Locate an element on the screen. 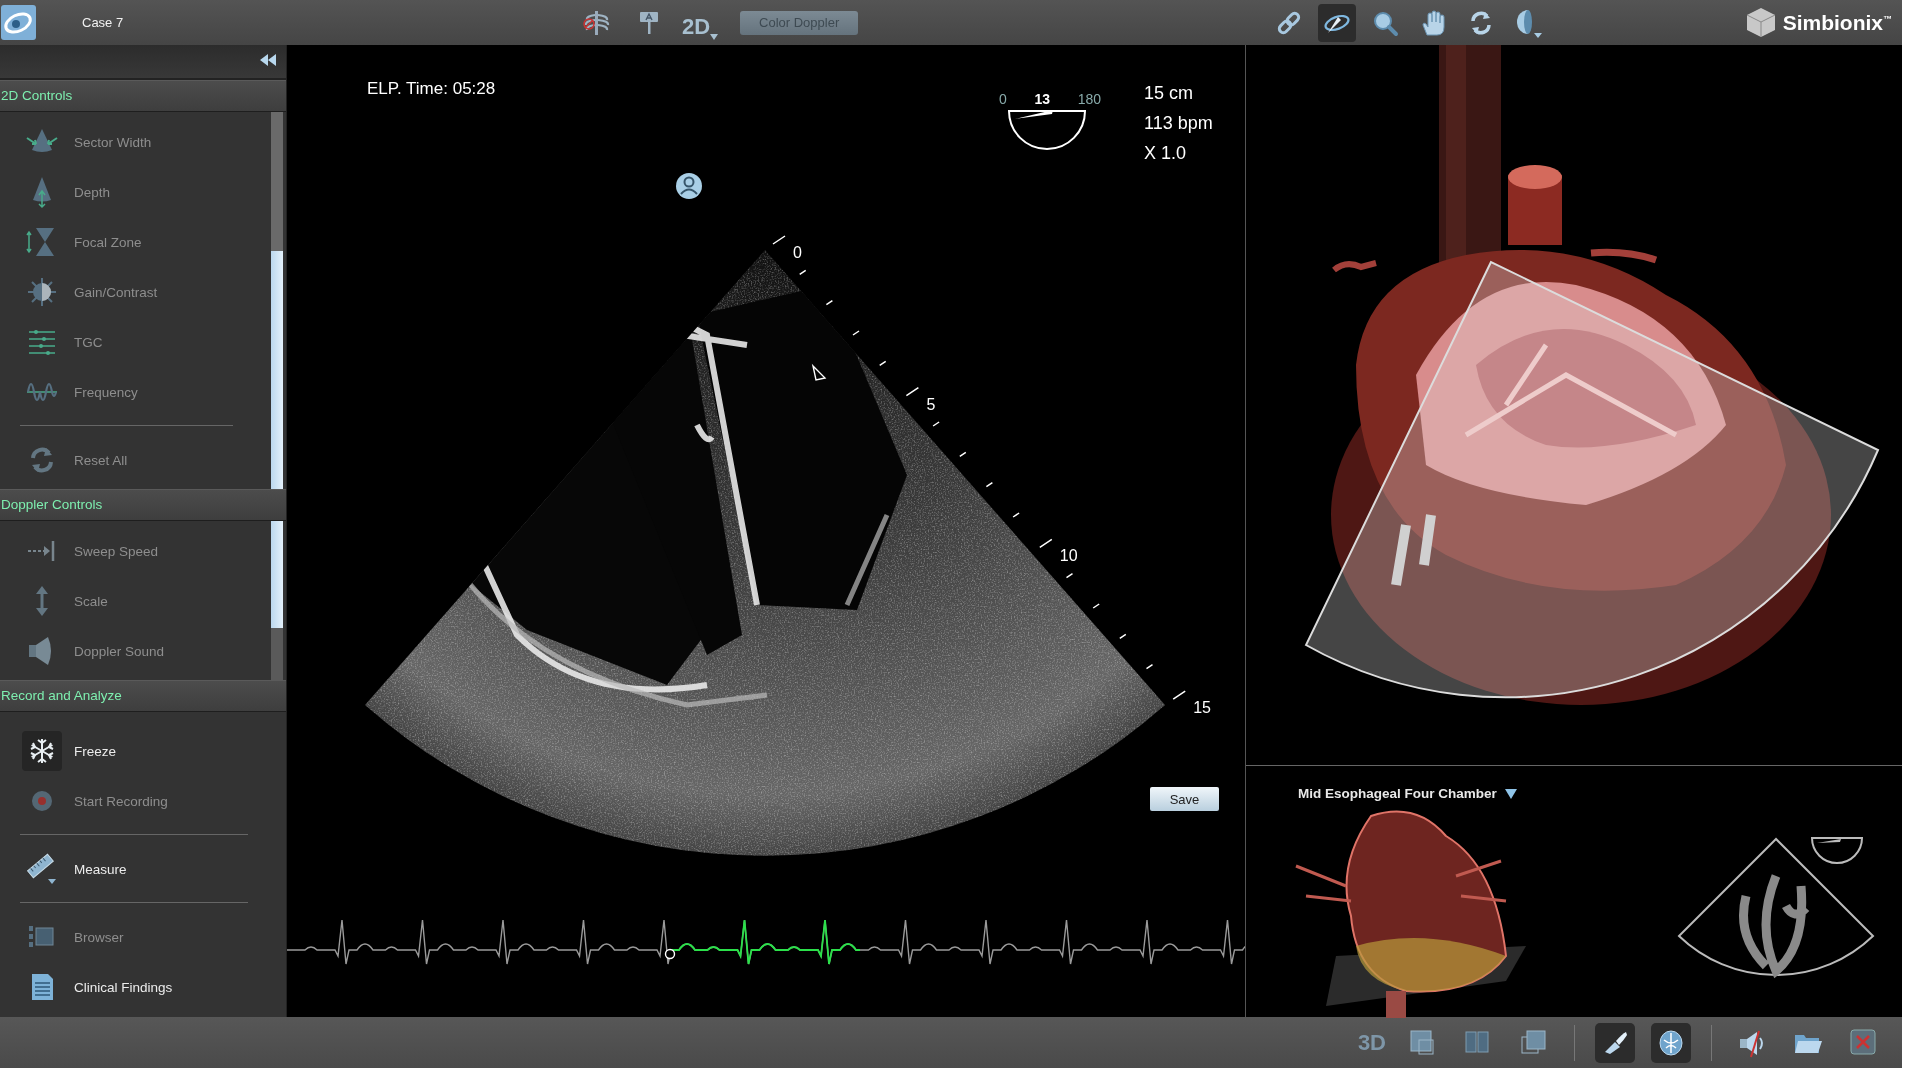 The height and width of the screenshot is (1080, 1920). heart-button is located at coordinates (1671, 1042).